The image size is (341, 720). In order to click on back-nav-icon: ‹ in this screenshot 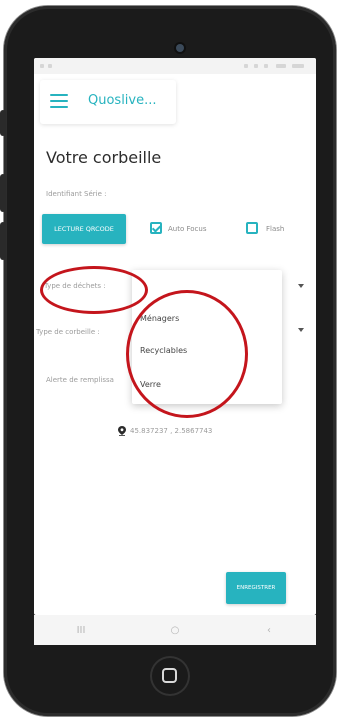, I will do `click(269, 630)`.